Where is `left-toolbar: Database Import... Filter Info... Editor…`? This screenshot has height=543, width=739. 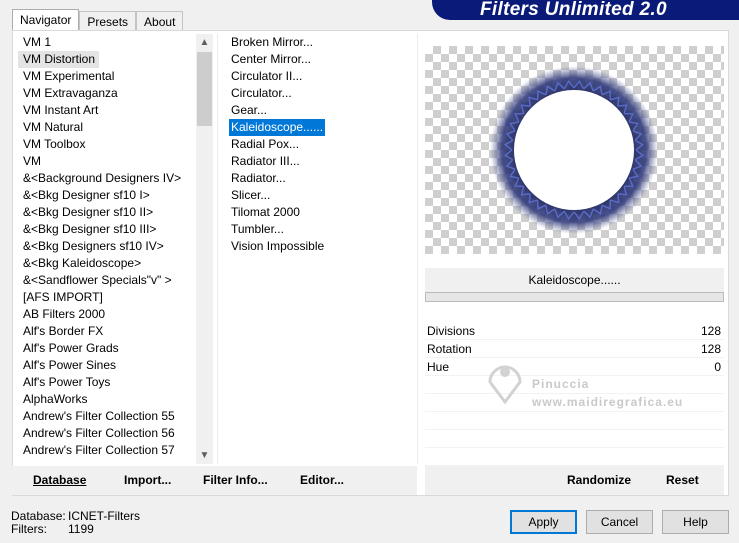
left-toolbar: Database Import... Filter Info... Editor… is located at coordinates (214, 480).